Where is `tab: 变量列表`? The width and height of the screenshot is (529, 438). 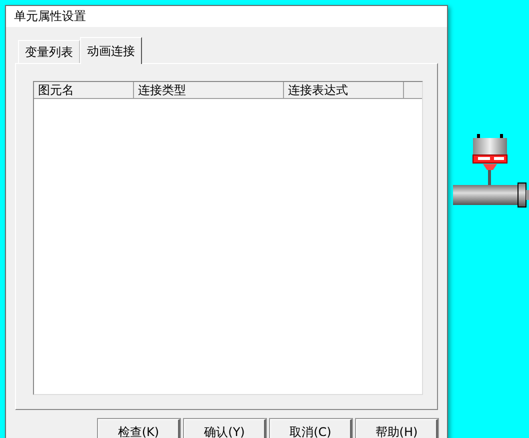
tab: 变量列表 is located at coordinates (49, 51).